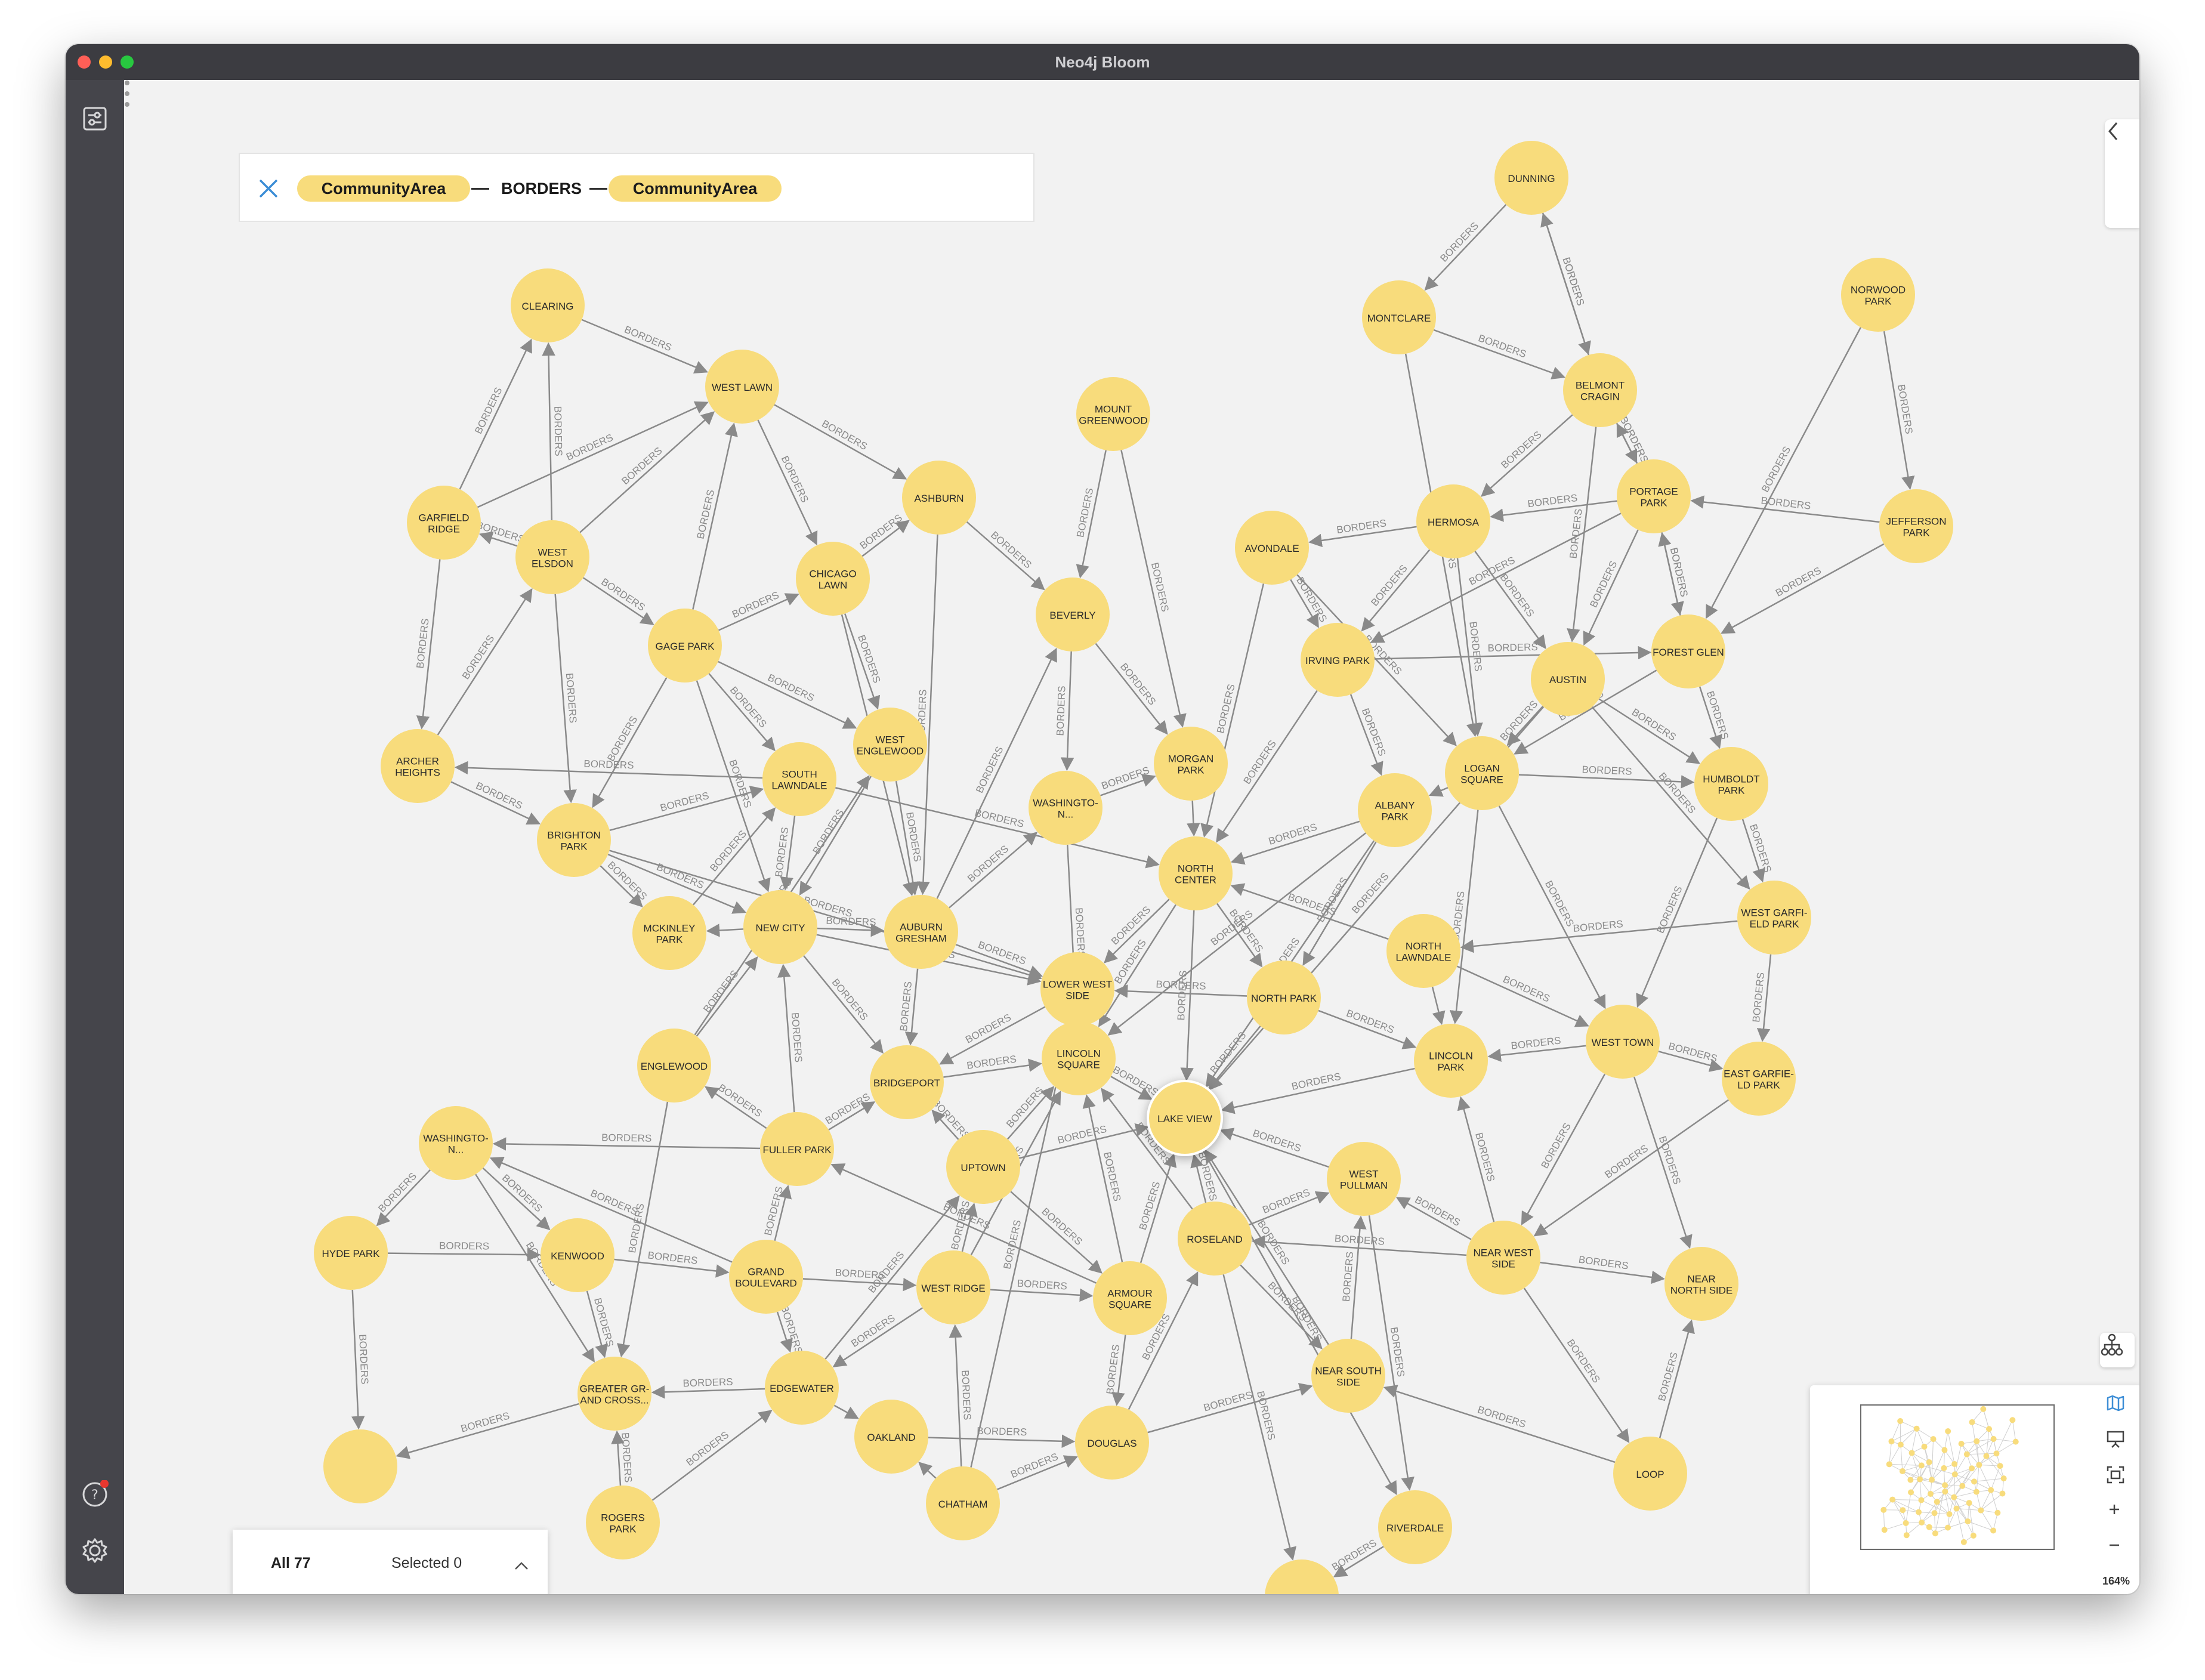  What do you see at coordinates (2118, 1441) in the screenshot?
I see `presentation-icon` at bounding box center [2118, 1441].